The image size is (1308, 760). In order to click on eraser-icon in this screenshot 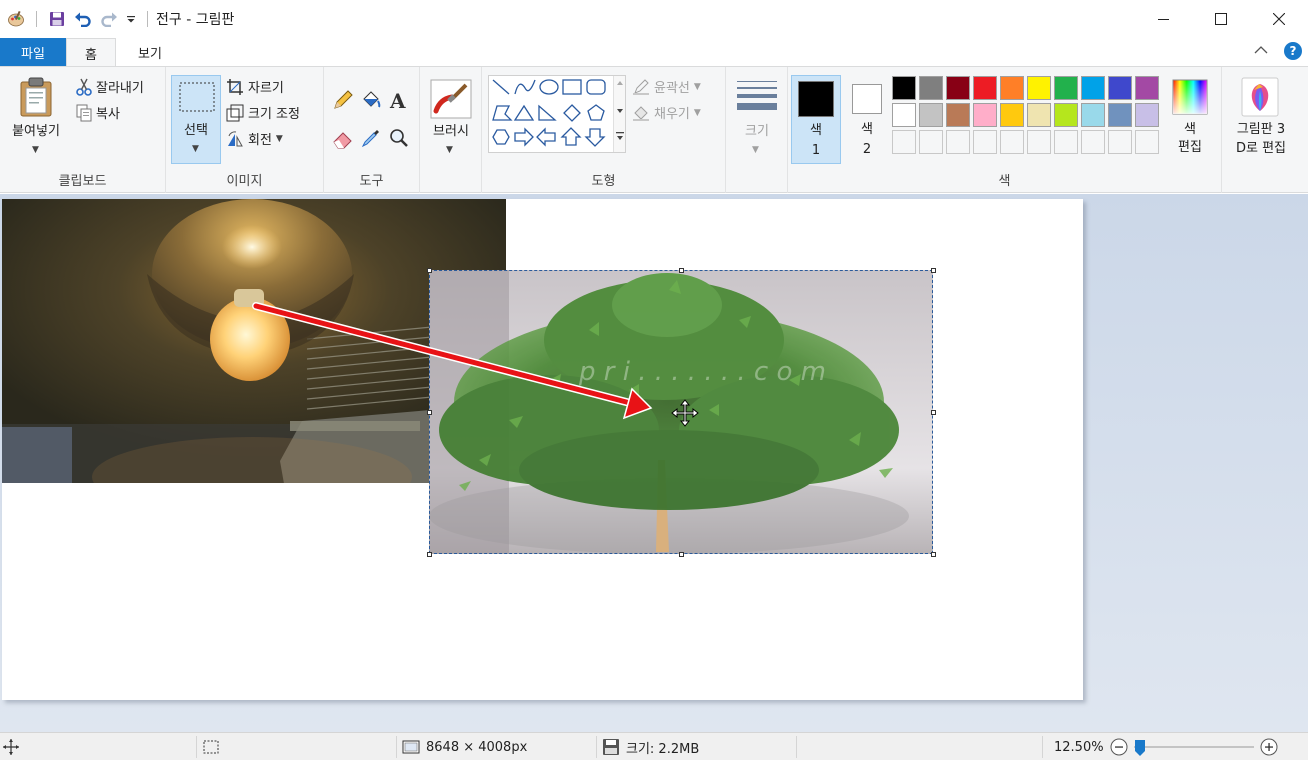, I will do `click(343, 138)`.